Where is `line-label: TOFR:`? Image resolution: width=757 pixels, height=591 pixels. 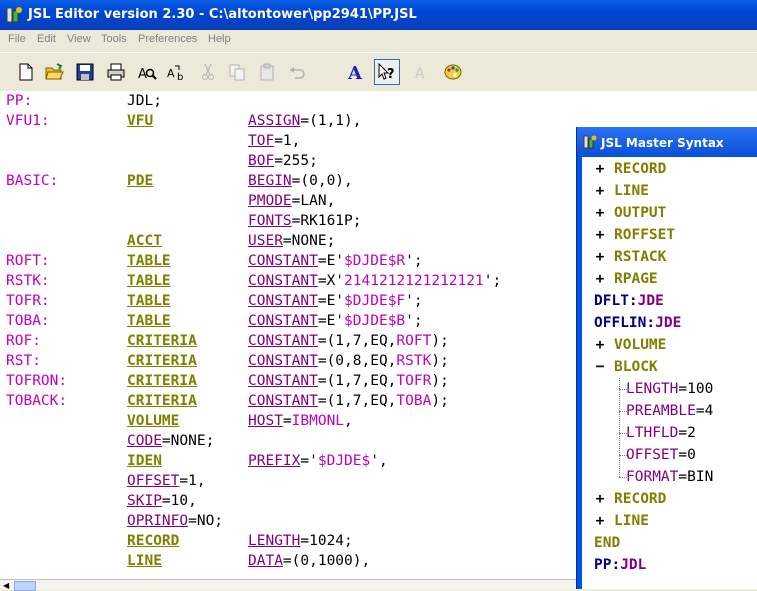
line-label: TOFR: is located at coordinates (28, 301).